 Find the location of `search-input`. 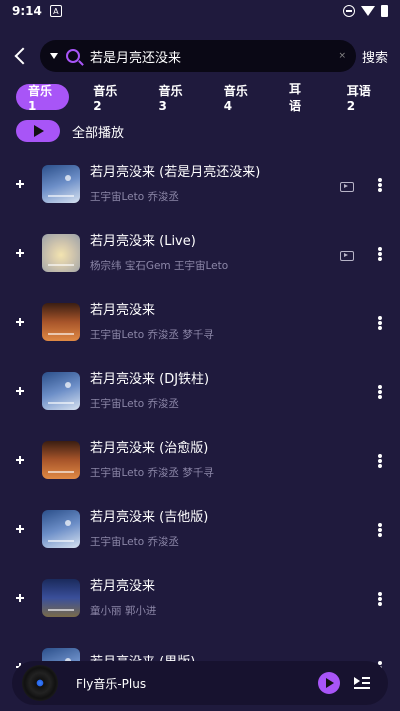

search-input is located at coordinates (214, 56).